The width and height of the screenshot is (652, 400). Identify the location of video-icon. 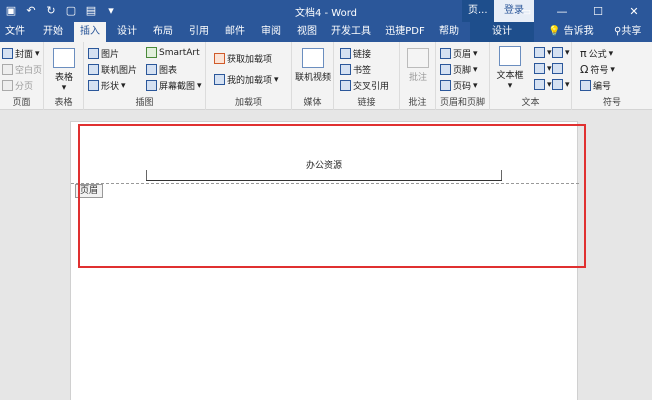
(313, 58).